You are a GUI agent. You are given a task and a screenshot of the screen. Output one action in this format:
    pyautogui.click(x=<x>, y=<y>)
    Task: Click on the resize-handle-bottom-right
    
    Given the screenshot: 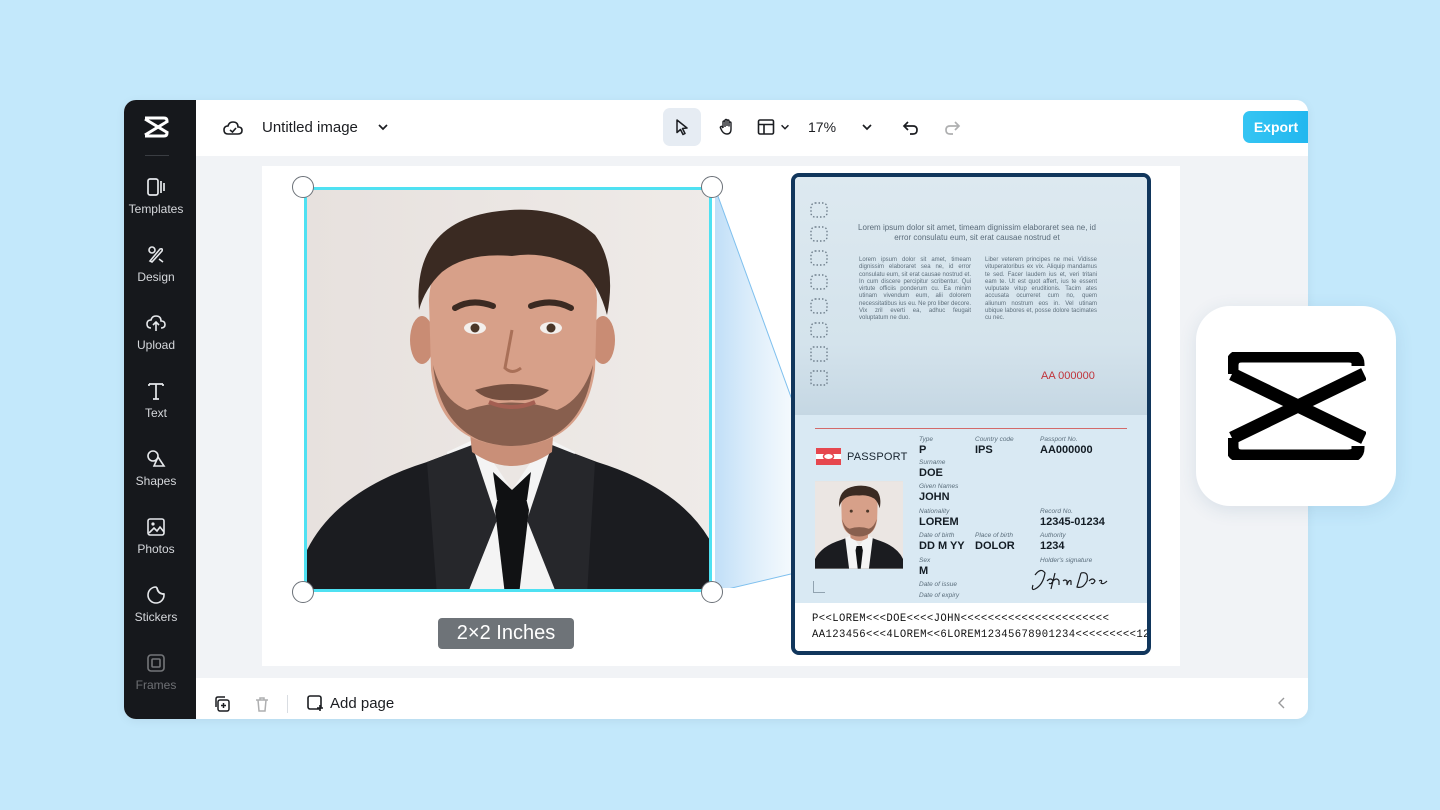 What is the action you would take?
    pyautogui.click(x=712, y=592)
    